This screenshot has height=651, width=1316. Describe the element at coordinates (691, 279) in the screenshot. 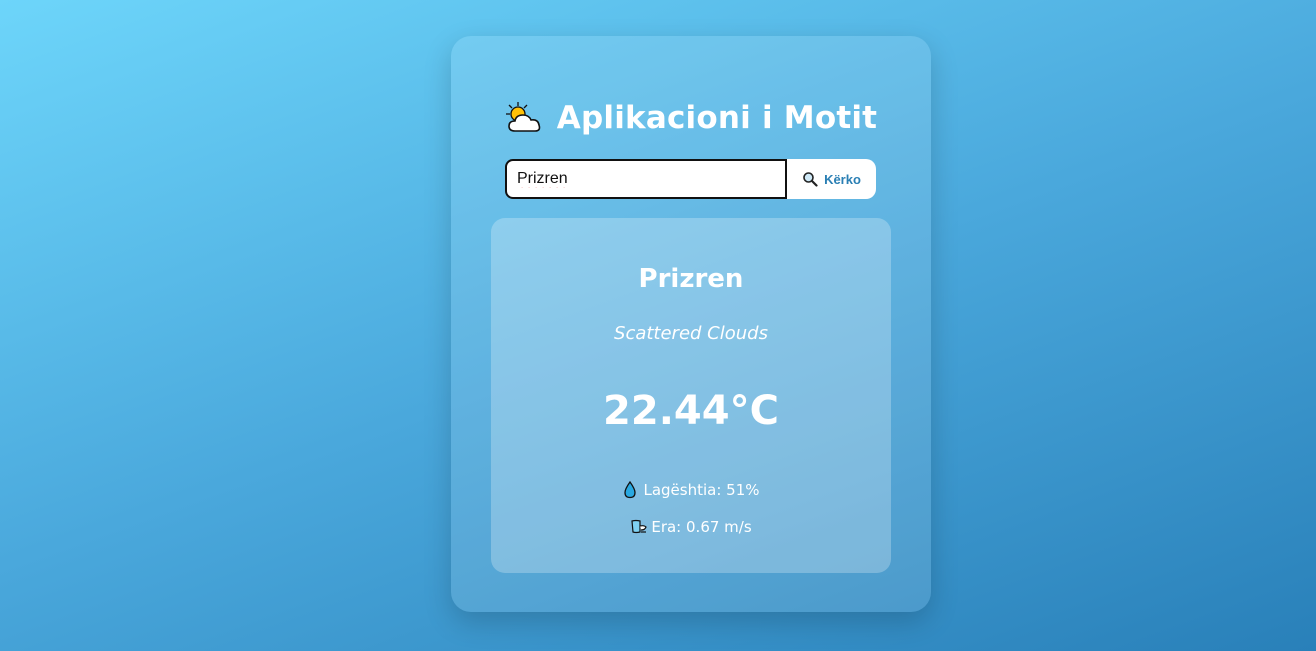

I see `city-name: Prizren` at that location.